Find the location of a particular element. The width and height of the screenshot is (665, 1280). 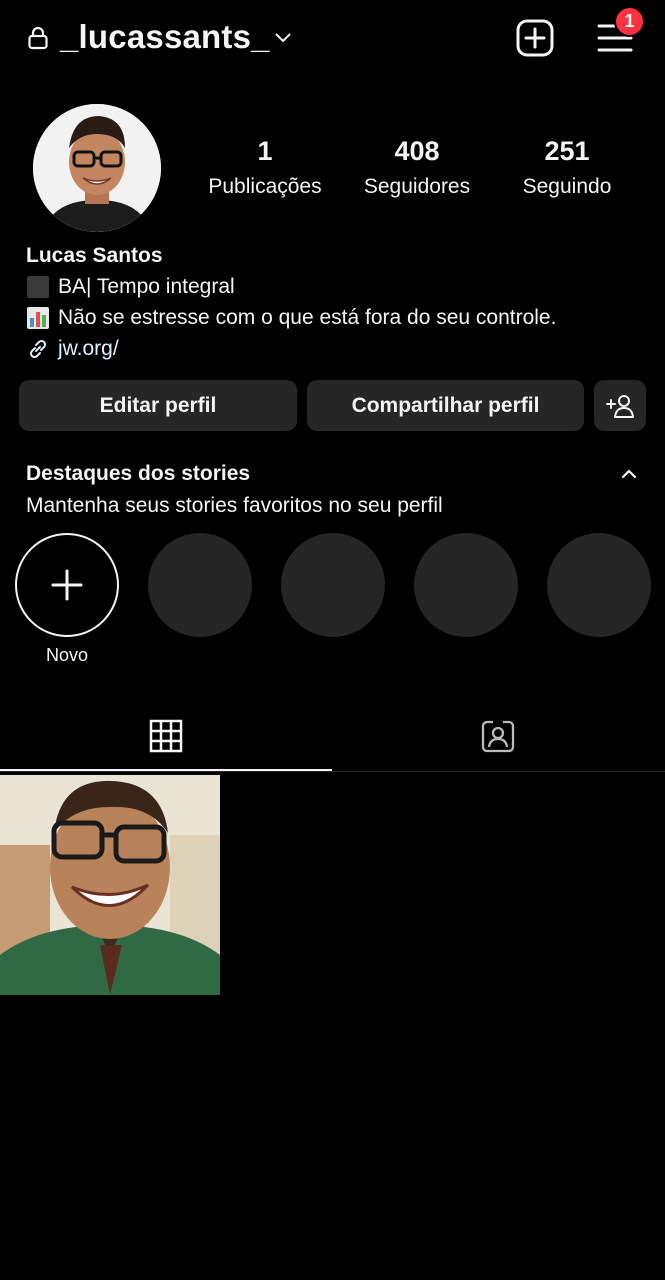

create-post-icon is located at coordinates (535, 38).